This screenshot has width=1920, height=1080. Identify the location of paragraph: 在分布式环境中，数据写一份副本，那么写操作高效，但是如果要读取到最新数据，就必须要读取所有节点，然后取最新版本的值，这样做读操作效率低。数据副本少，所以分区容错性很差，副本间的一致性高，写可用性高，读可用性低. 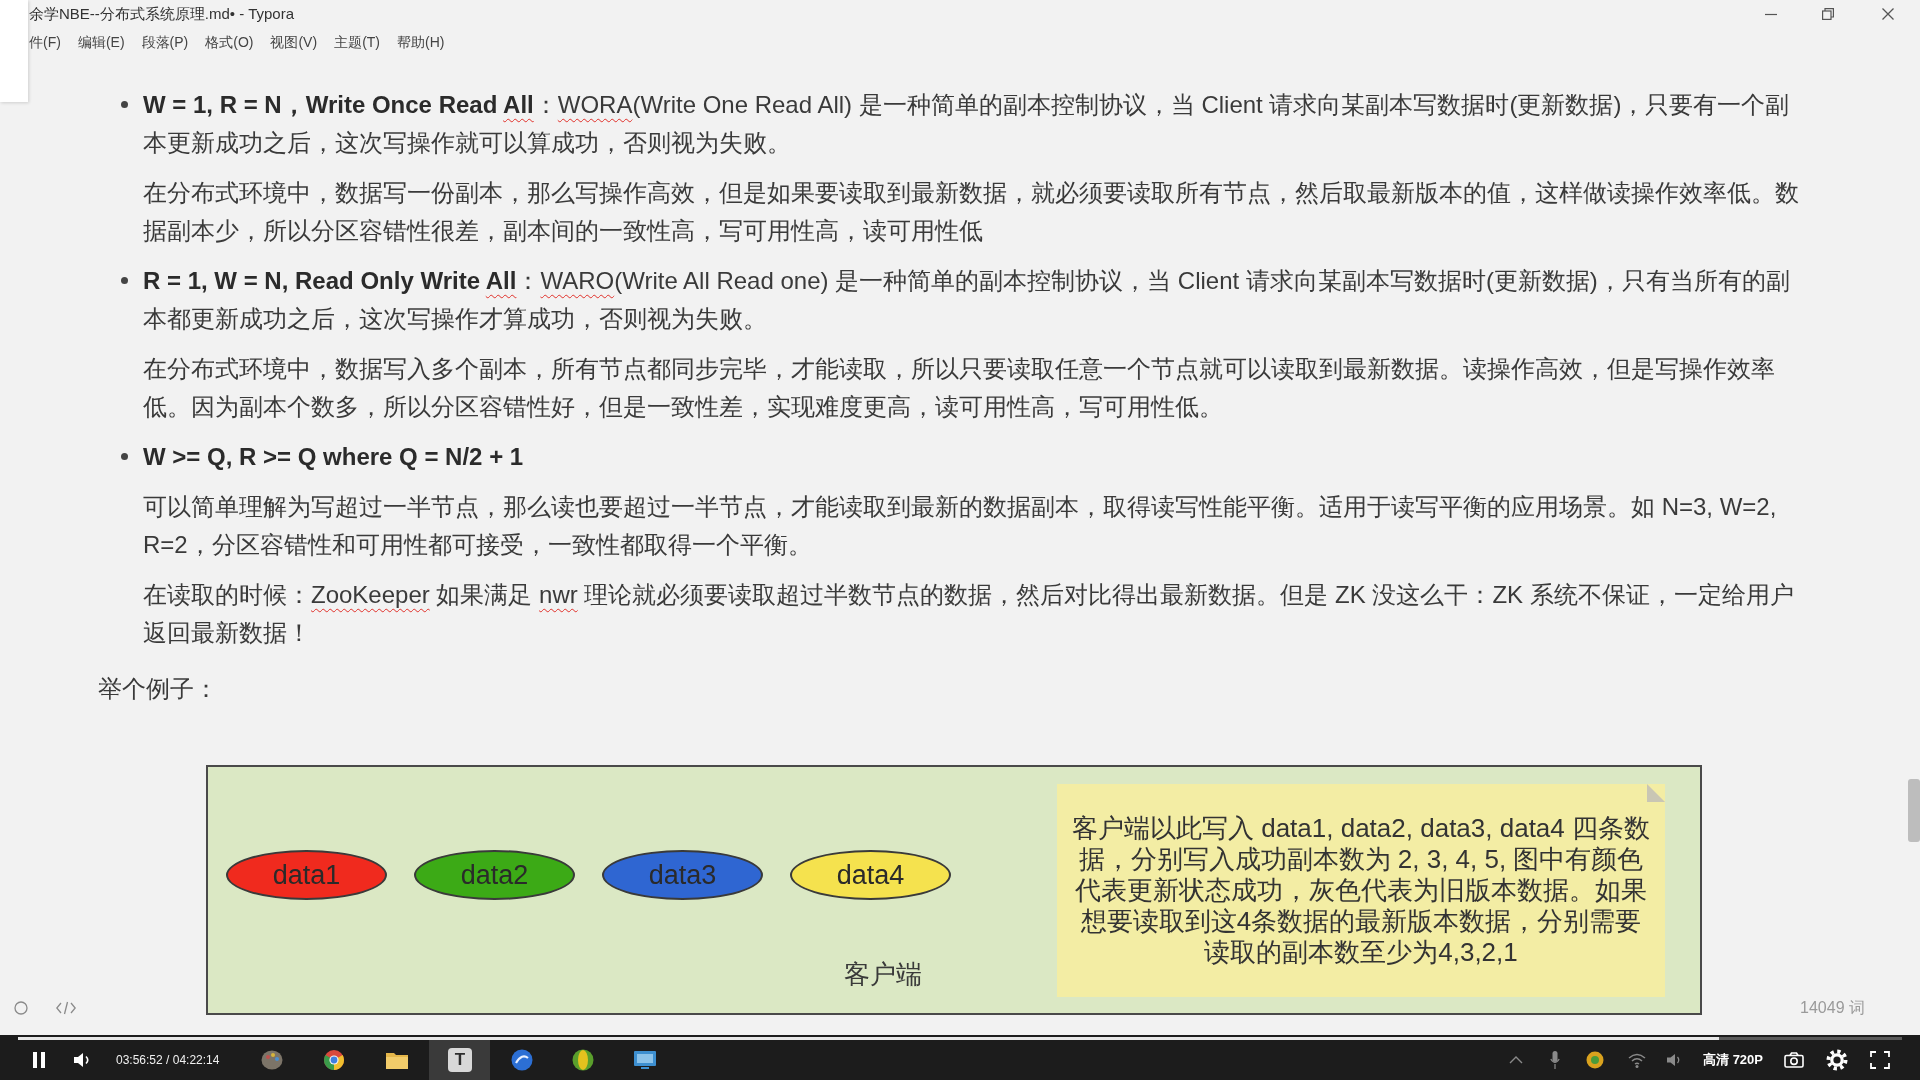
(971, 212).